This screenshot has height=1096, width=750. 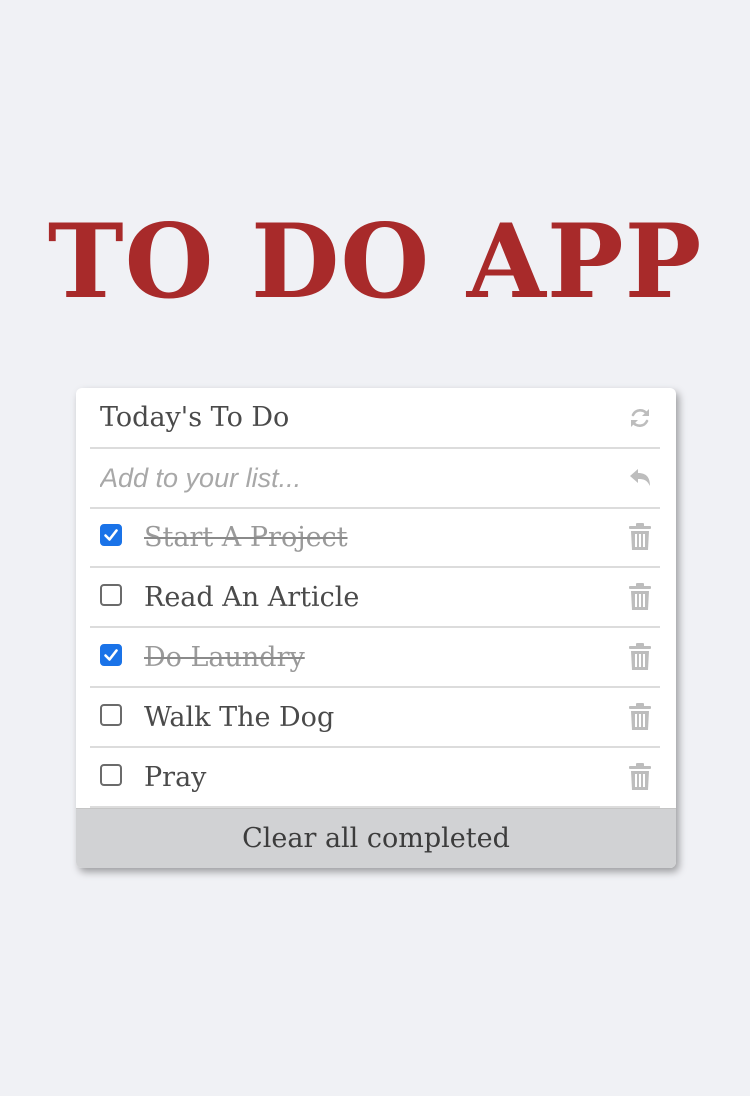 I want to click on todo-label: Start A Project, so click(x=246, y=537).